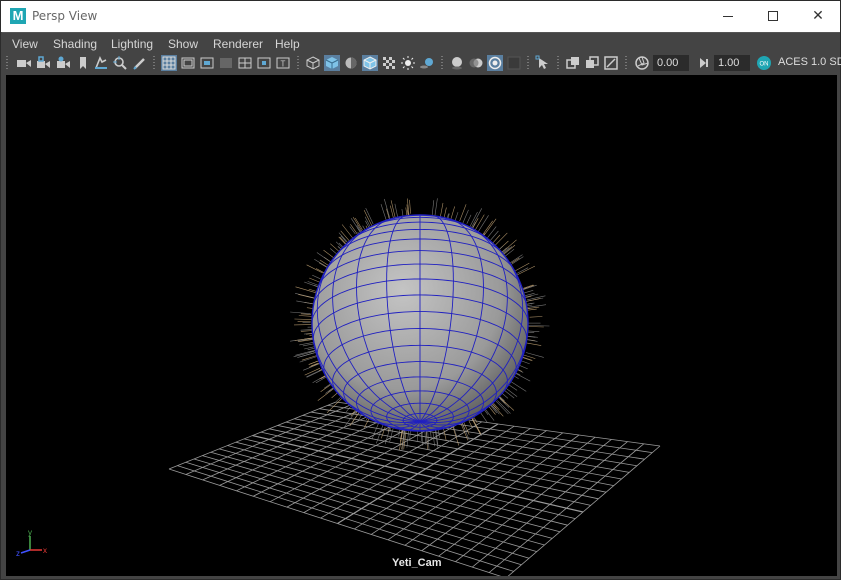 Image resolution: width=841 pixels, height=580 pixels. I want to click on gamma-field: 1.00, so click(732, 63).